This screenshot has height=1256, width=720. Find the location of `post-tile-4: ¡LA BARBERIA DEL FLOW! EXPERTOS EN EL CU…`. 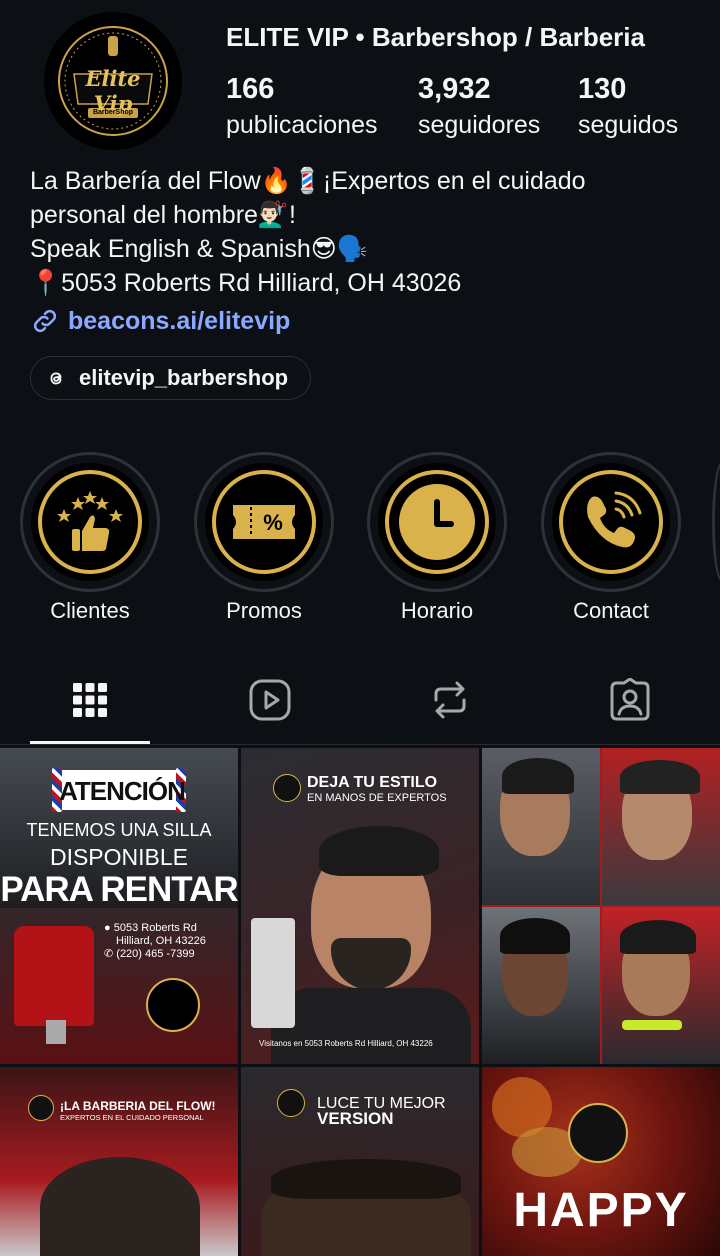

post-tile-4: ¡LA BARBERIA DEL FLOW! EXPERTOS EN EL CU… is located at coordinates (119, 1161).